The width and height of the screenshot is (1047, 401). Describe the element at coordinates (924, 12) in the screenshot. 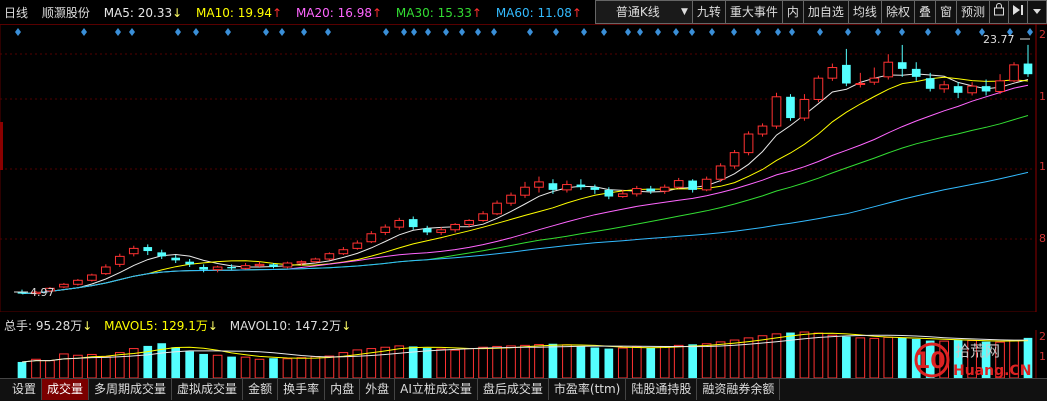

I see `overlay-button: 叠` at that location.